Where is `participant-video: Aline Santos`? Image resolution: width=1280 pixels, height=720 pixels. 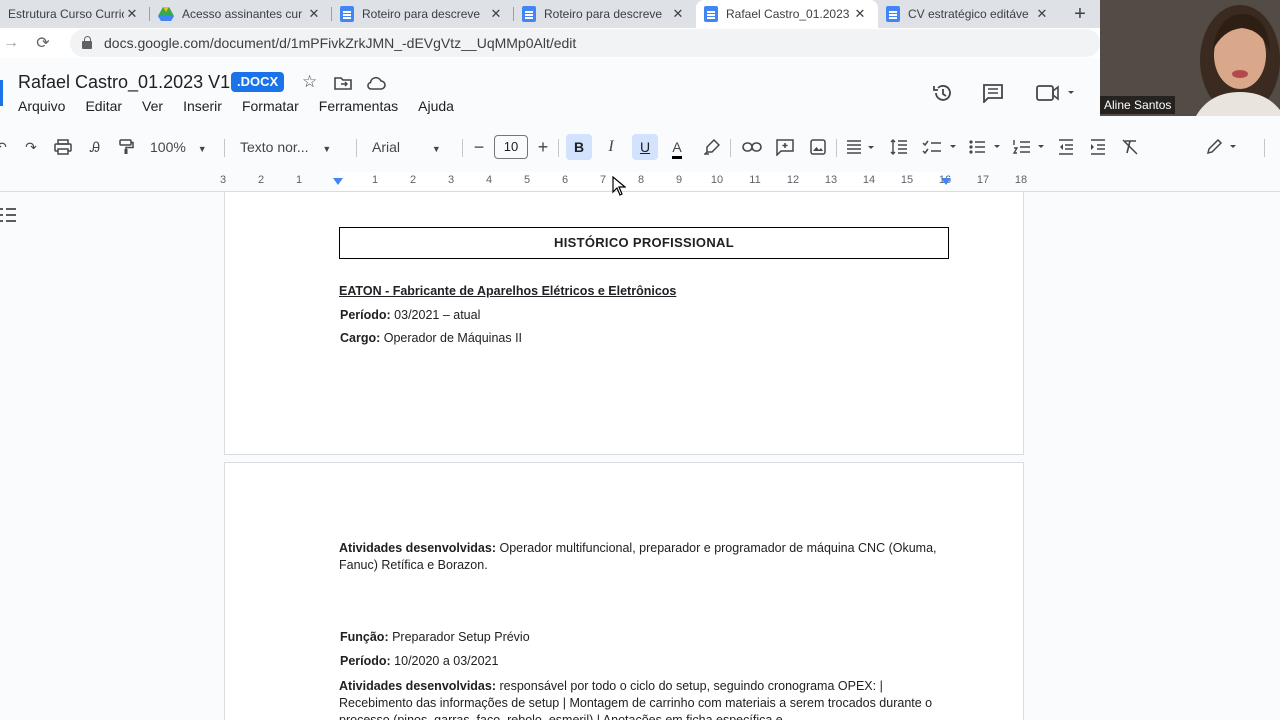 participant-video: Aline Santos is located at coordinates (1190, 58).